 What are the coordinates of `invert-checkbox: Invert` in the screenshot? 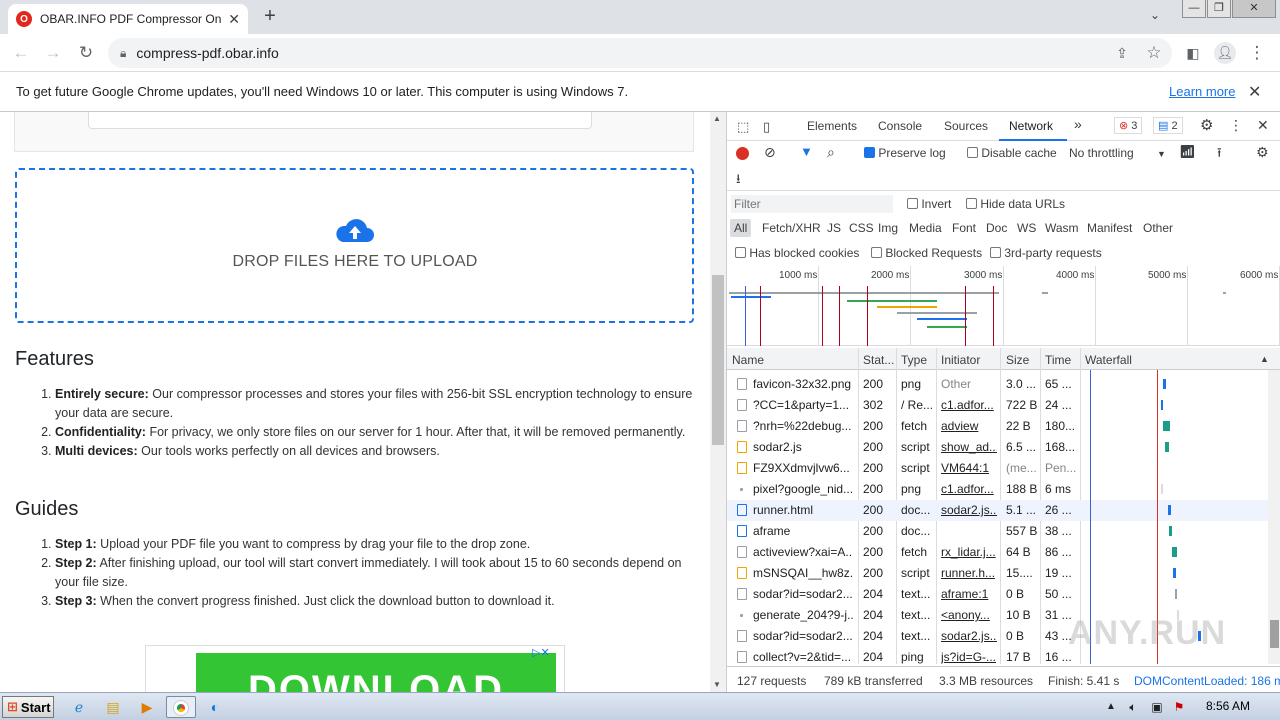 It's located at (929, 204).